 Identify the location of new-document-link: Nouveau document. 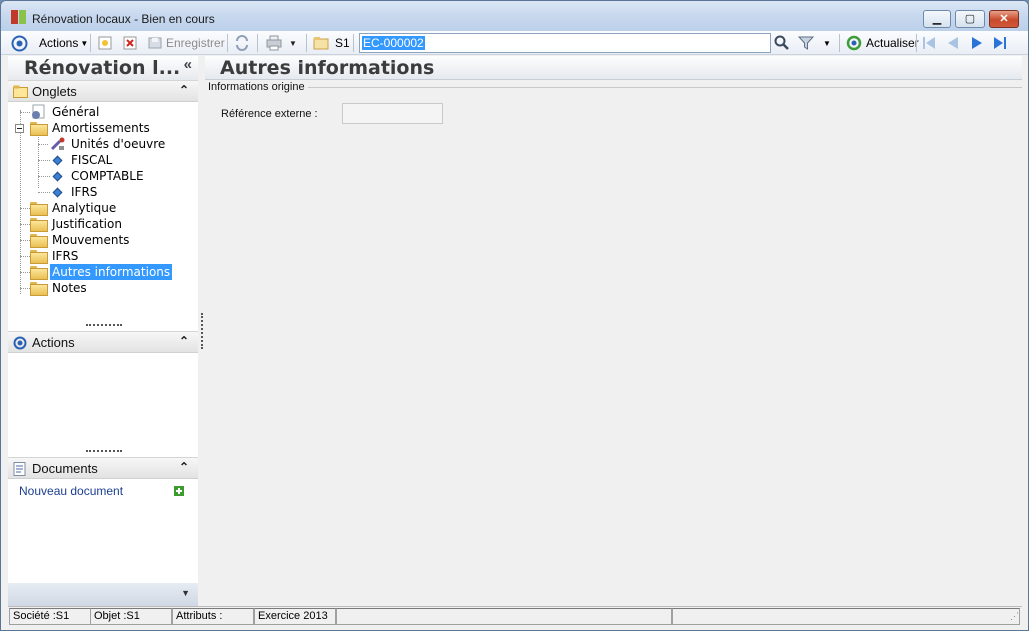
(71, 491).